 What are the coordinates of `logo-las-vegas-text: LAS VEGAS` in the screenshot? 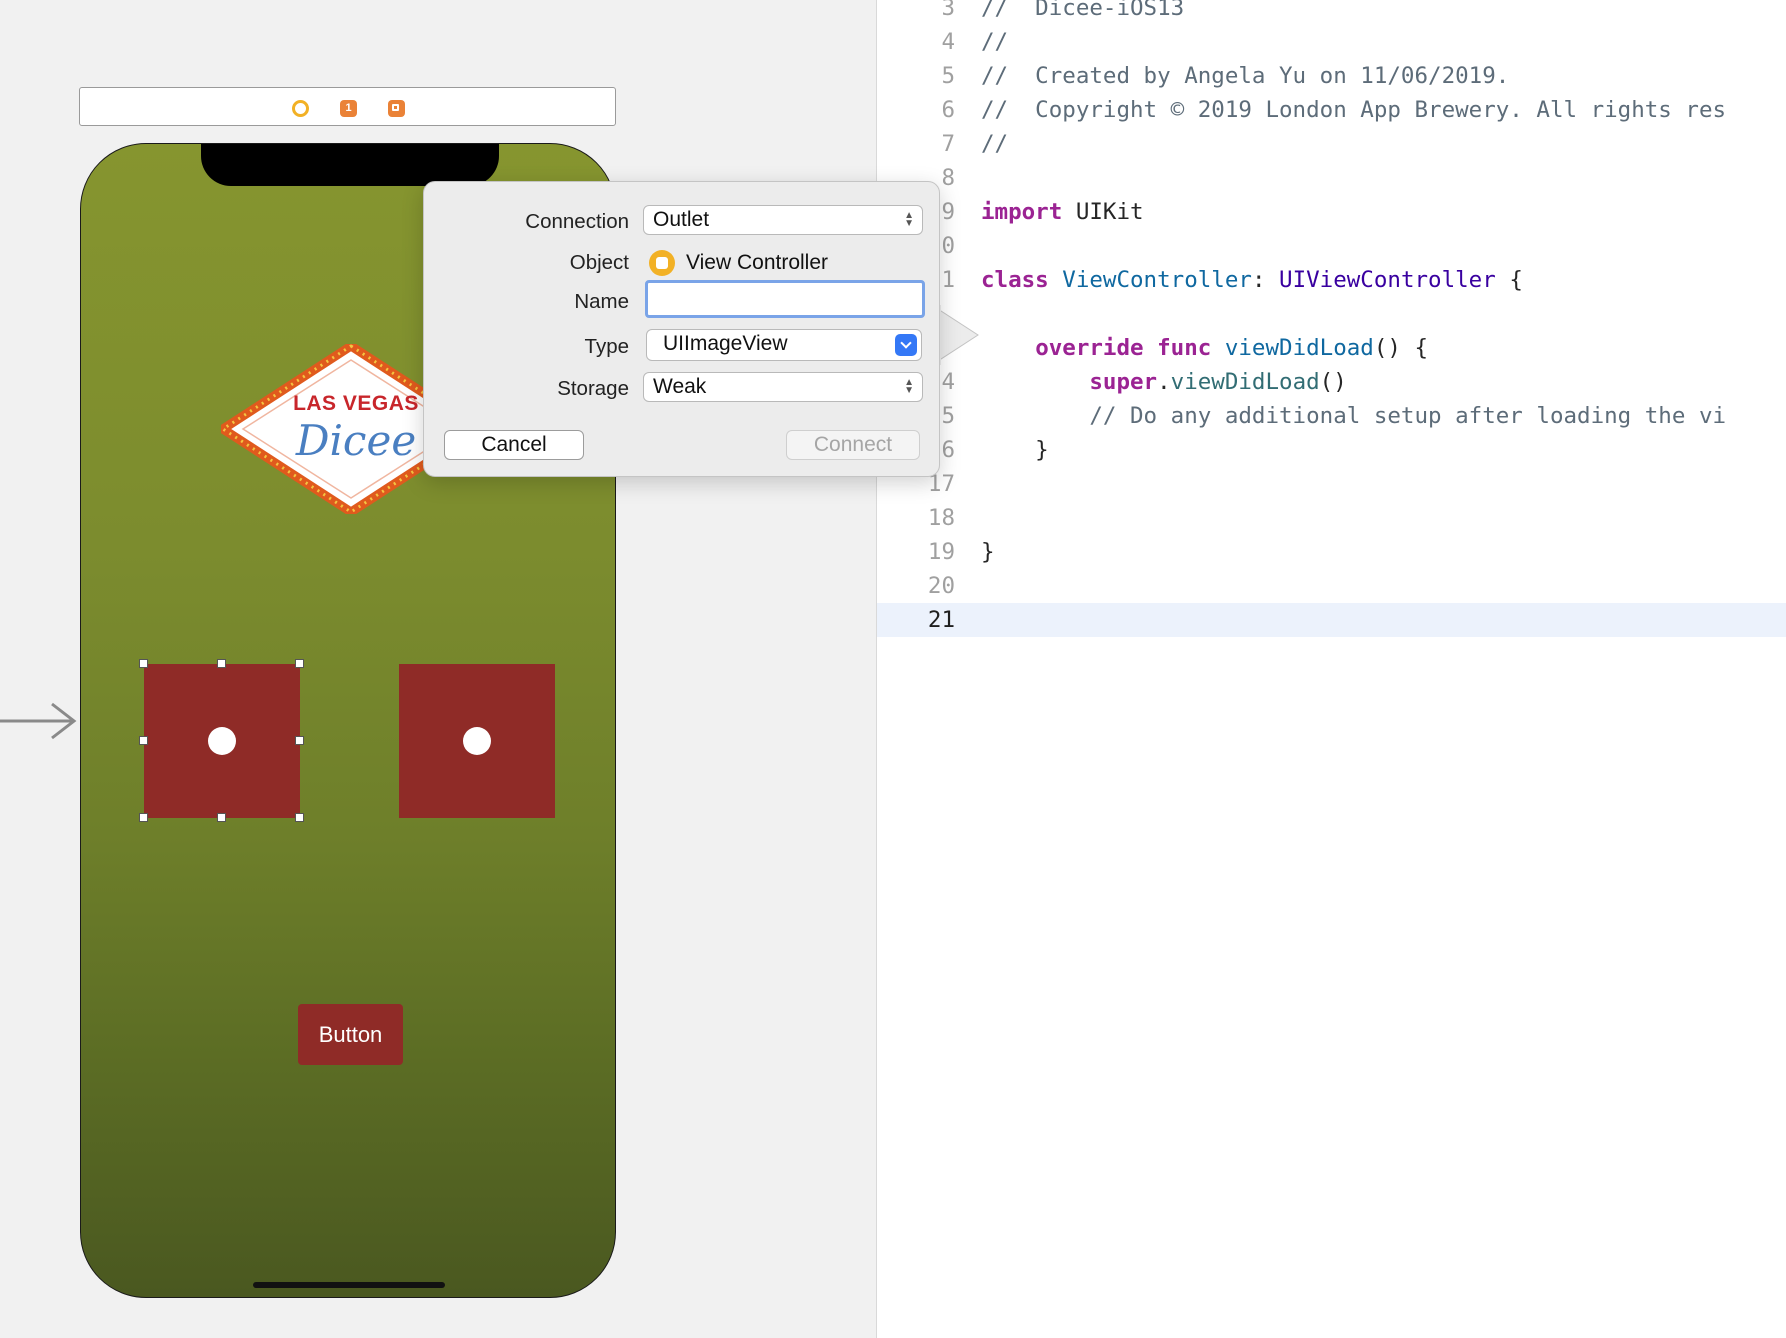 It's located at (356, 403).